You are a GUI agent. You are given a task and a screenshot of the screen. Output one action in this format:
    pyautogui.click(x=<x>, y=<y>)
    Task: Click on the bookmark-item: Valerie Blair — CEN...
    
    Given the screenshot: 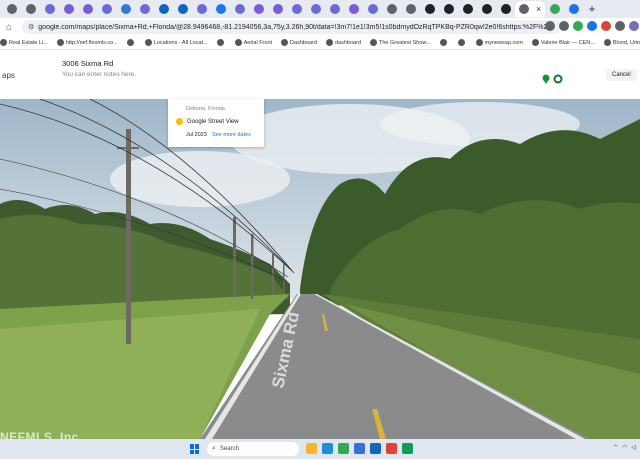 What is the action you would take?
    pyautogui.click(x=563, y=42)
    